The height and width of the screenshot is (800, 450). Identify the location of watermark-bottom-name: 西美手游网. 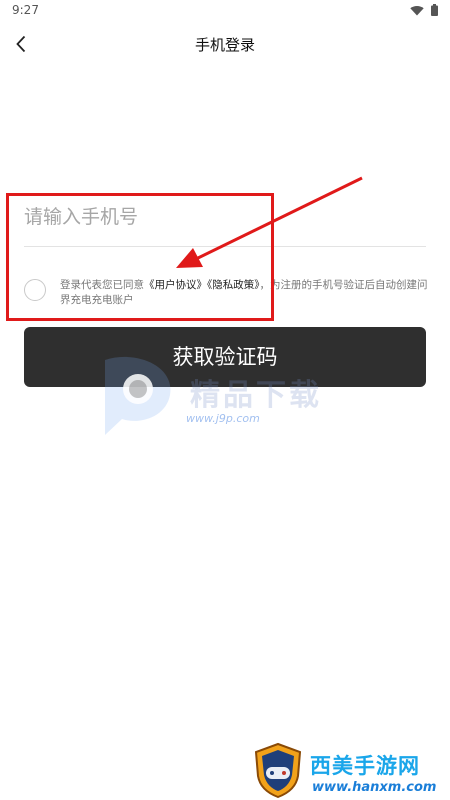
(365, 766).